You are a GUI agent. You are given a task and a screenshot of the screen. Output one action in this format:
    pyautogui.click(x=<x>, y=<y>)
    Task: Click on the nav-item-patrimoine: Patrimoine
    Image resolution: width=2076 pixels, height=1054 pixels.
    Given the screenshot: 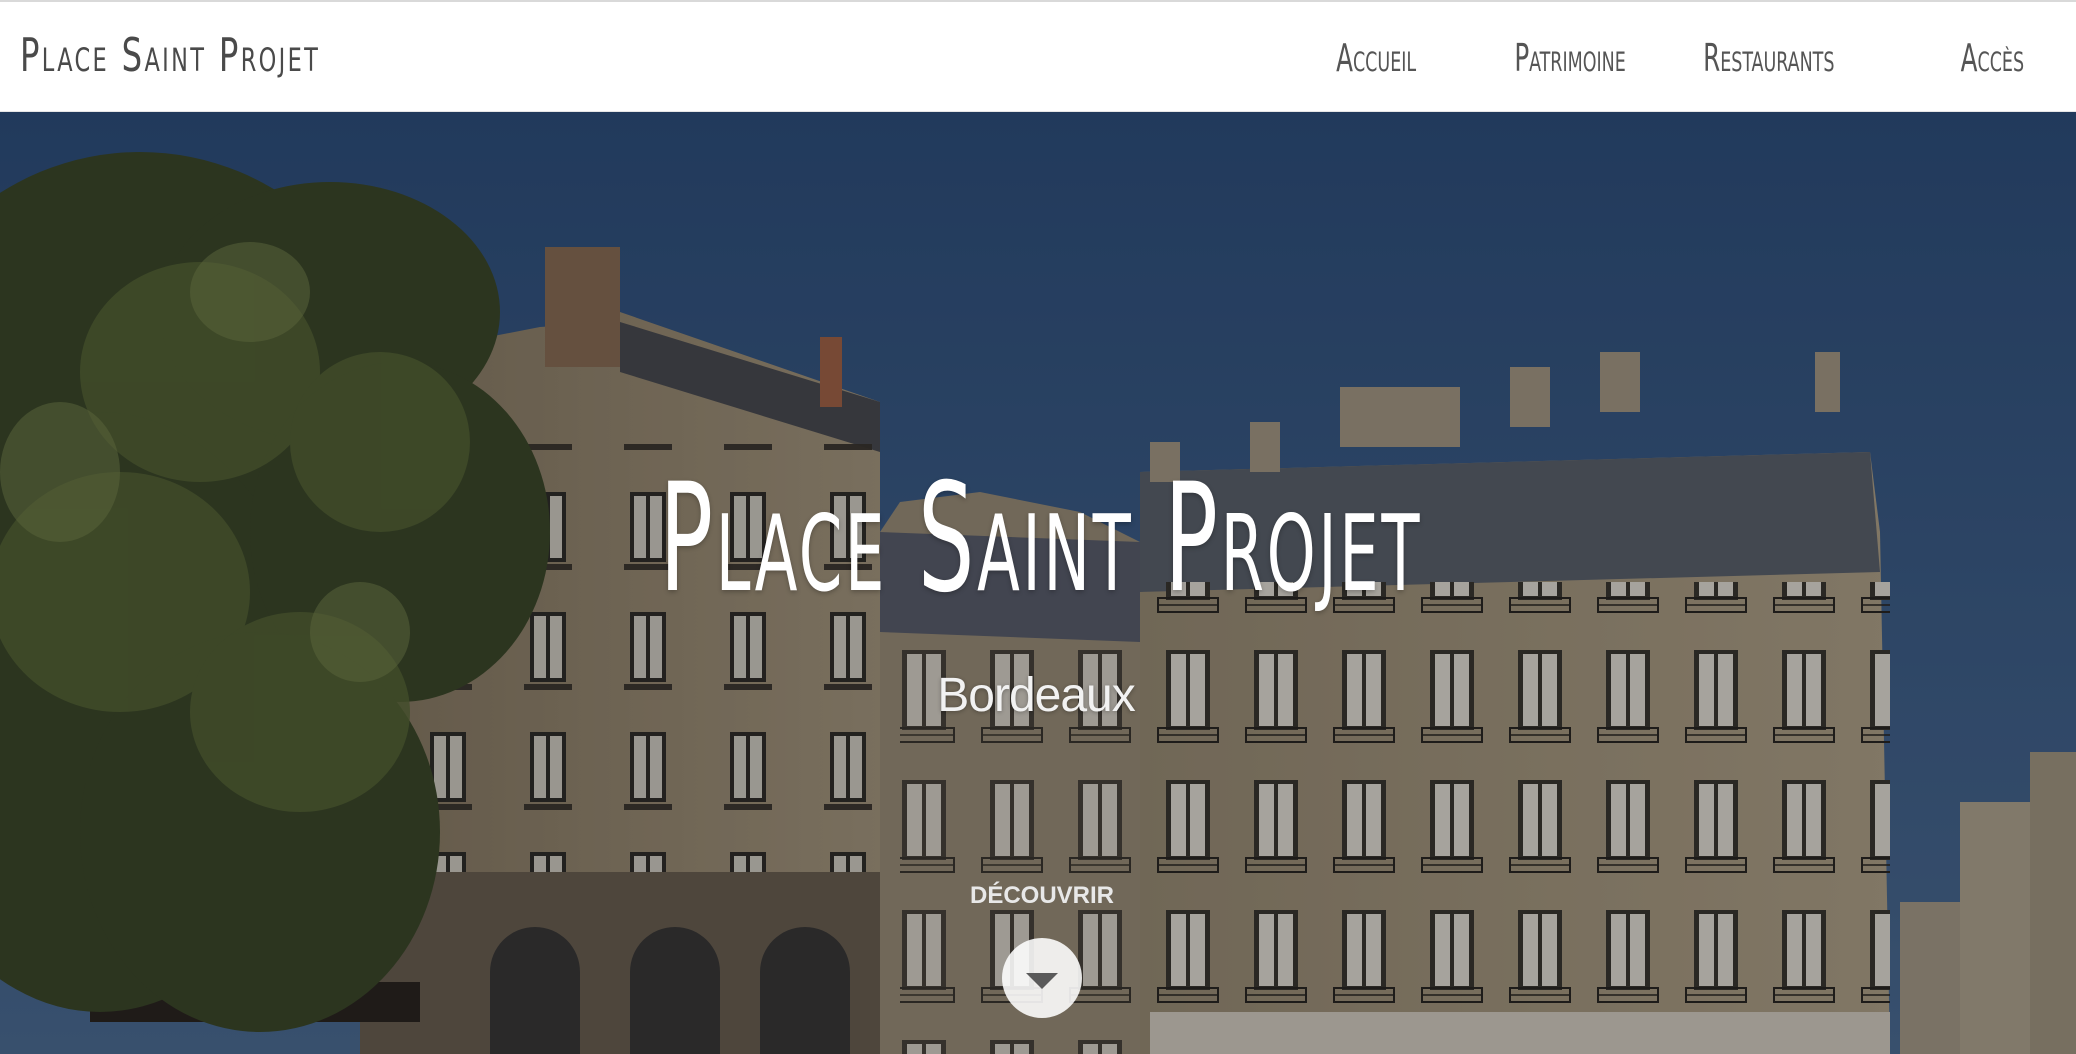 What is the action you would take?
    pyautogui.click(x=1548, y=58)
    